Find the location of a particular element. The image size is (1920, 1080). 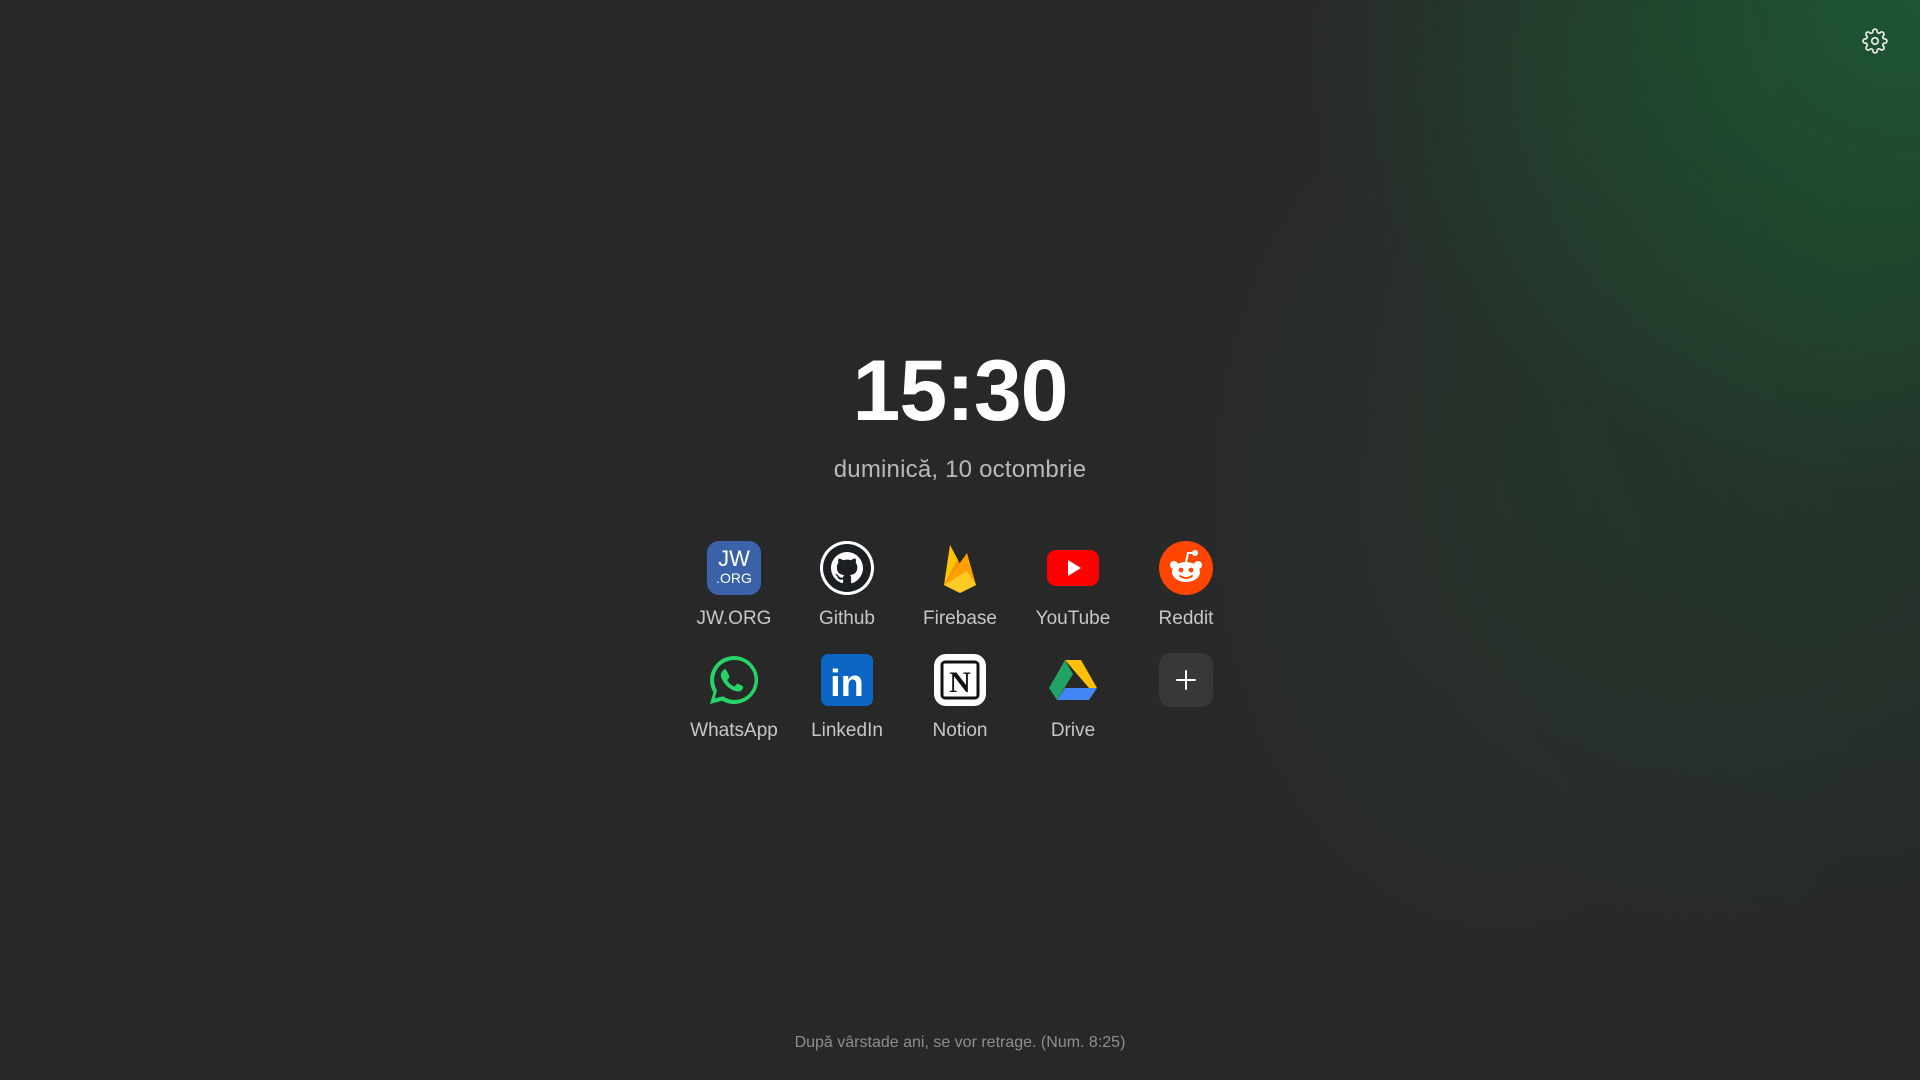

shortcut-whatsapp: WhatsApp is located at coordinates (734, 697).